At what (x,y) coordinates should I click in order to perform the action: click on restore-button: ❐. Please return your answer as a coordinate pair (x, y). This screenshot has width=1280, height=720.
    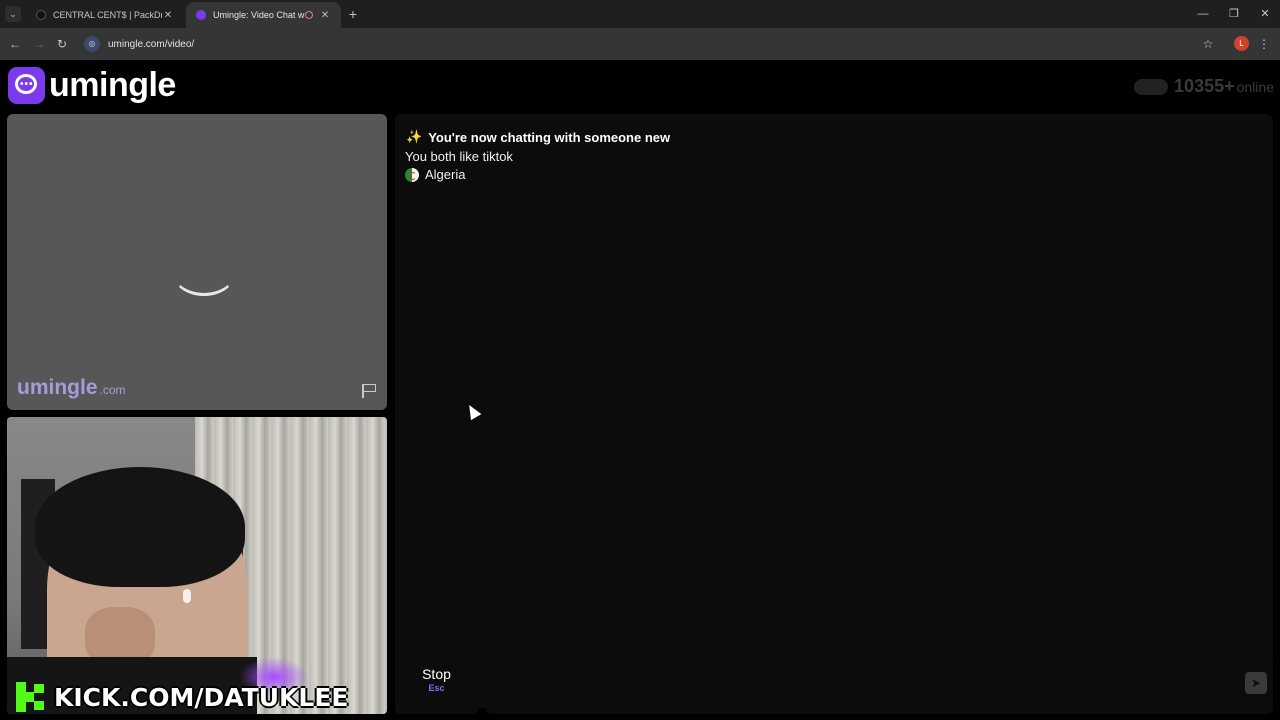
    Looking at the image, I should click on (1234, 14).